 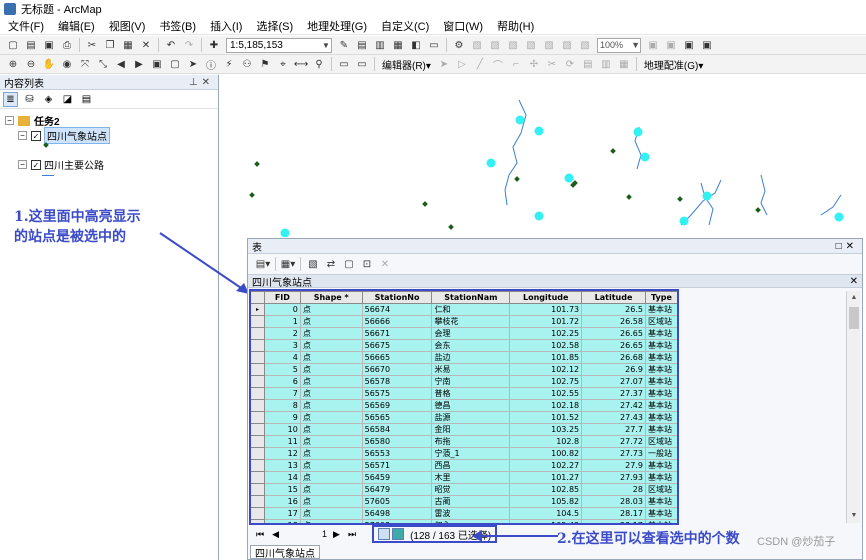 I want to click on layout-tool-8-icon: ▣, so click(x=653, y=45).